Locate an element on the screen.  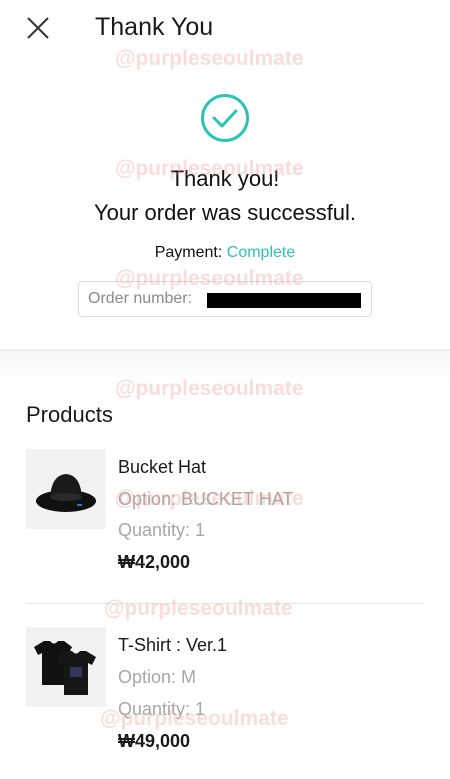
products-heading: Products is located at coordinates (69, 414).